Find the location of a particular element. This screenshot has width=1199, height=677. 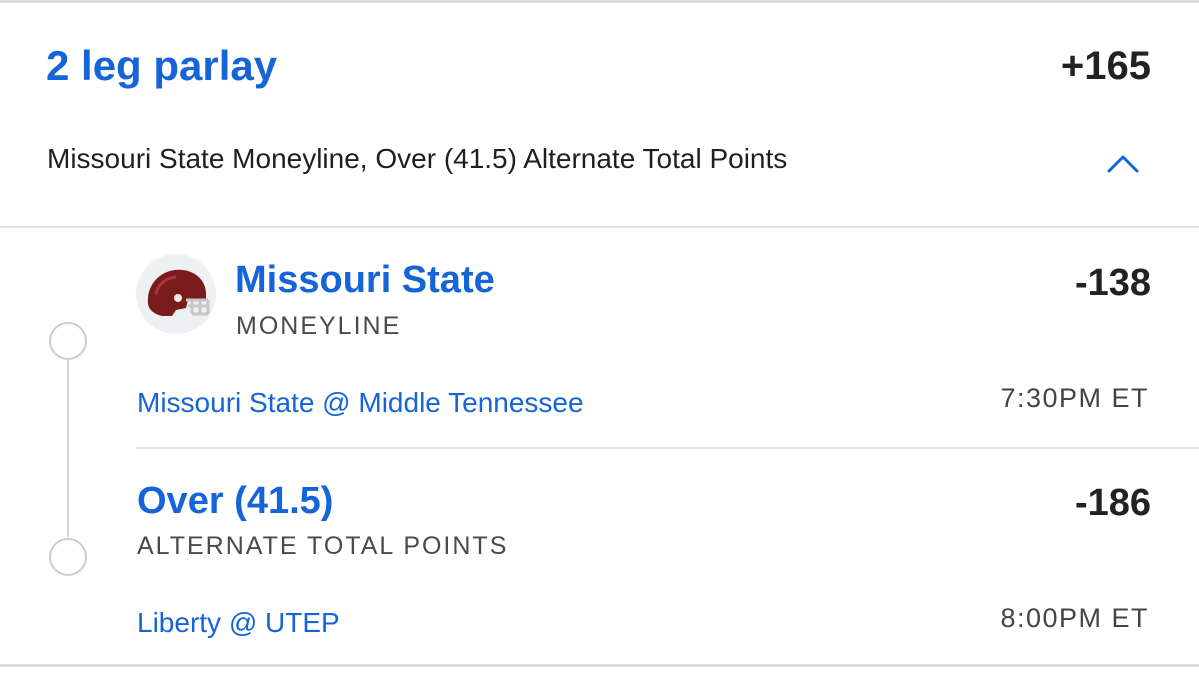

leg-1-matchup-link: Missouri State @ Middle Tennessee is located at coordinates (360, 403).